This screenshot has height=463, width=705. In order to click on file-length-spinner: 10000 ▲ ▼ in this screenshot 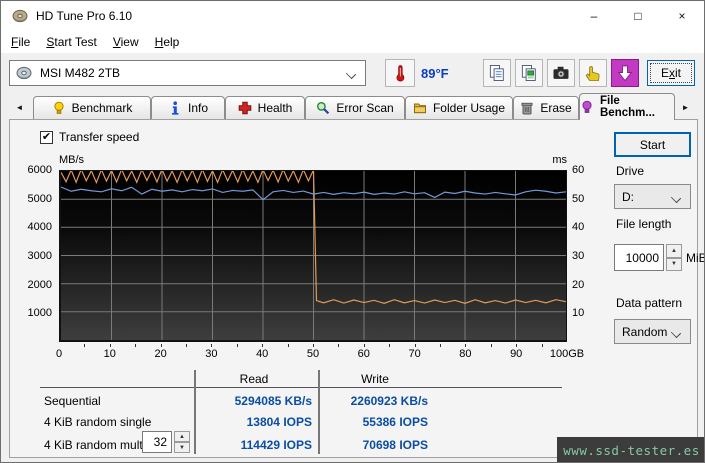, I will do `click(648, 257)`.